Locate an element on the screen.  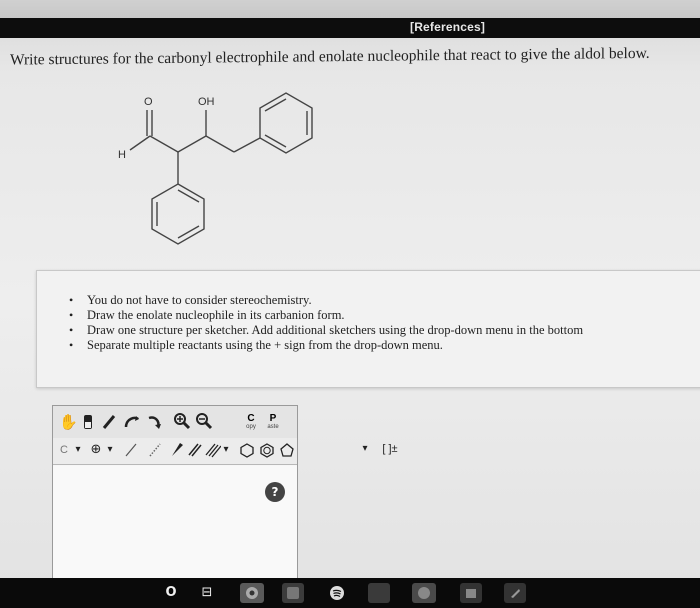
paste-label-rest: aste is located at coordinates (273, 427).